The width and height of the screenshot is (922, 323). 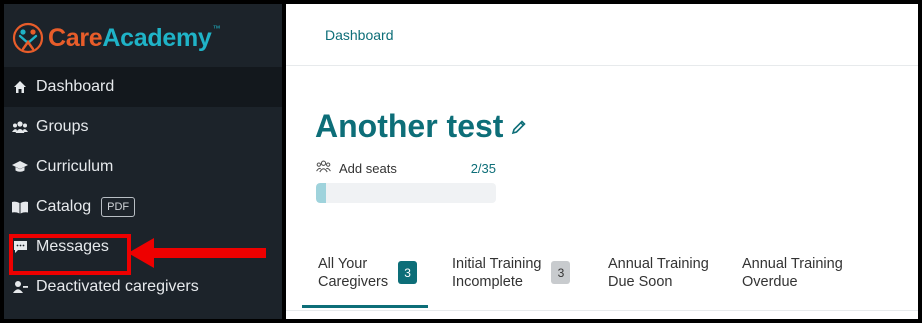 What do you see at coordinates (770, 282) in the screenshot?
I see `tab-label-line2: Overdue` at bounding box center [770, 282].